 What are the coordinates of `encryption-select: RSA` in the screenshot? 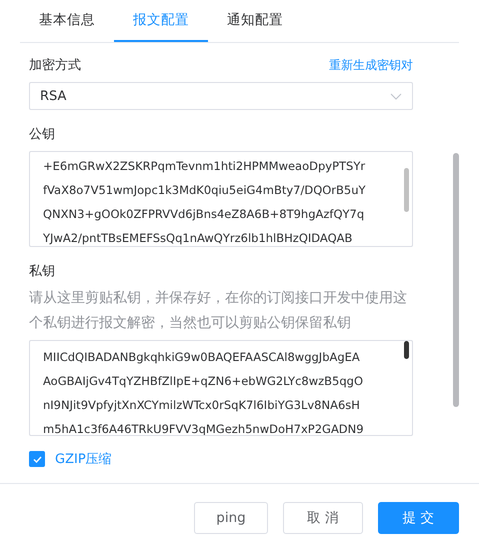 It's located at (221, 96).